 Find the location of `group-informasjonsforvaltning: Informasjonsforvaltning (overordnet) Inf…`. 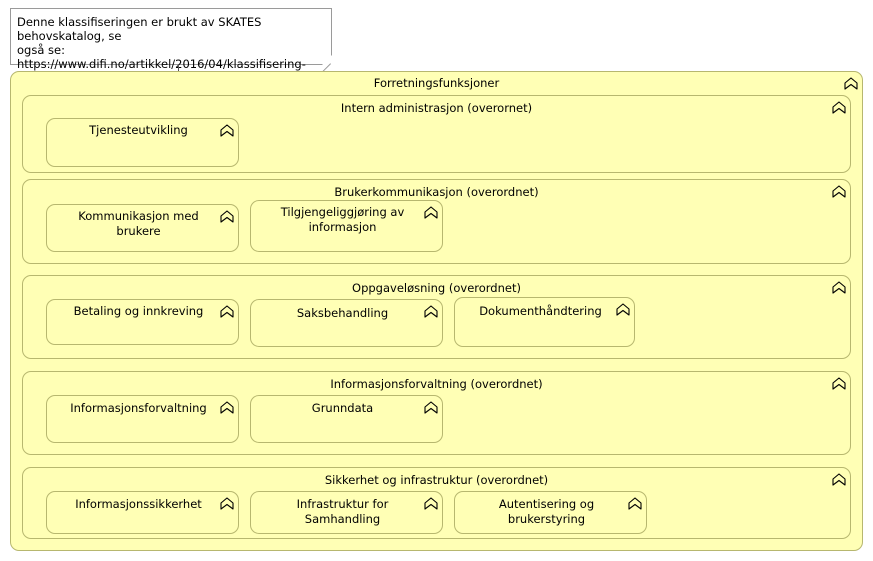

group-informasjonsforvaltning: Informasjonsforvaltning (overordnet) Inf… is located at coordinates (436, 413).